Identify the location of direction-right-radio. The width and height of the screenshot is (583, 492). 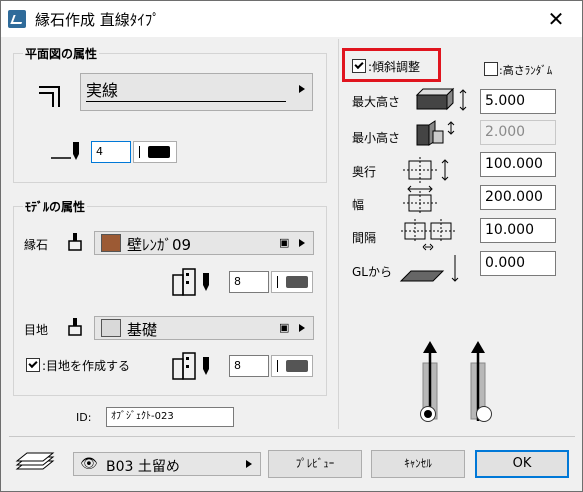
(484, 414).